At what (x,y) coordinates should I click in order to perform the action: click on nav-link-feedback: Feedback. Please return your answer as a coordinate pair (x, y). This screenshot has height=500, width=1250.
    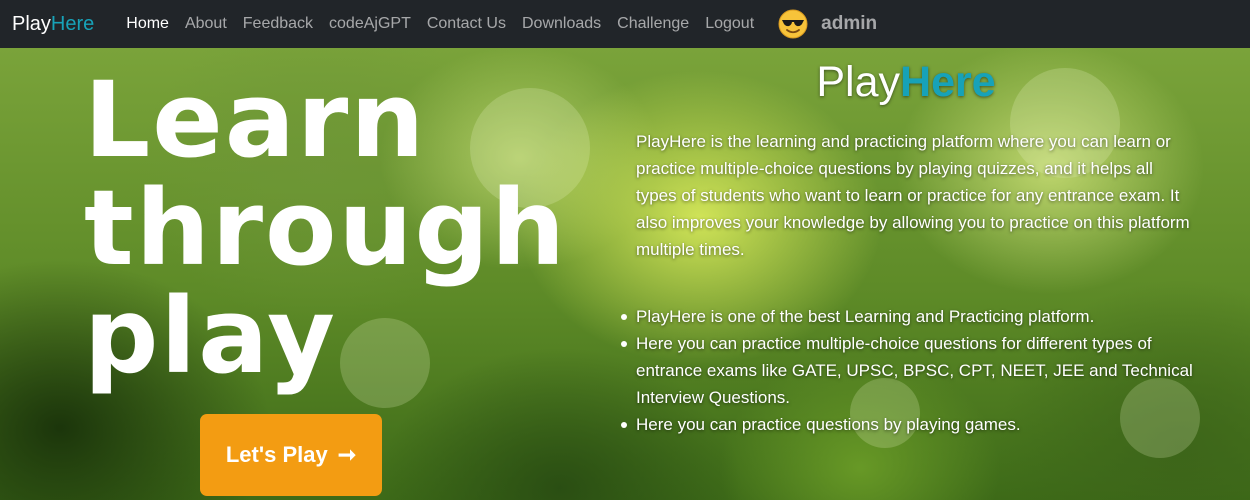
    Looking at the image, I should click on (278, 24).